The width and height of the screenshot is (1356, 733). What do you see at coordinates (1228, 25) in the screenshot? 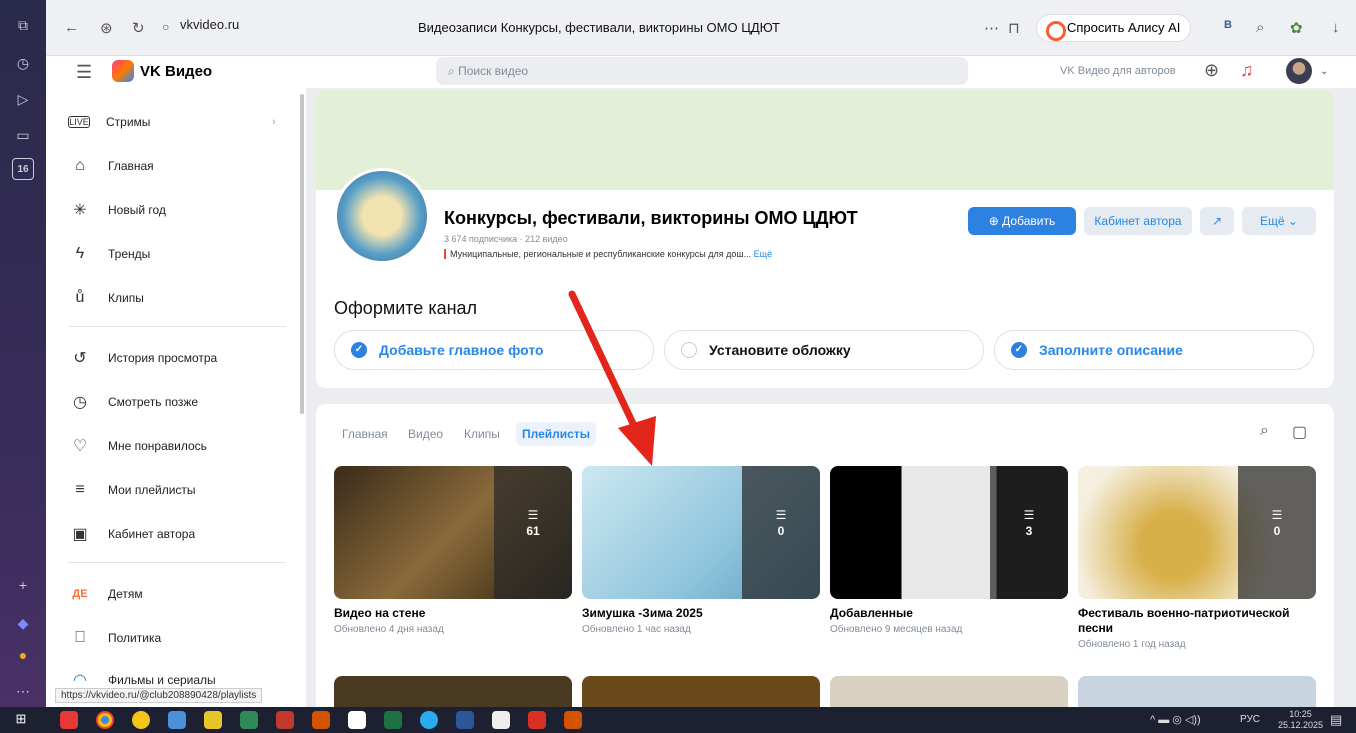
I see `extension-b-icon: B` at bounding box center [1228, 25].